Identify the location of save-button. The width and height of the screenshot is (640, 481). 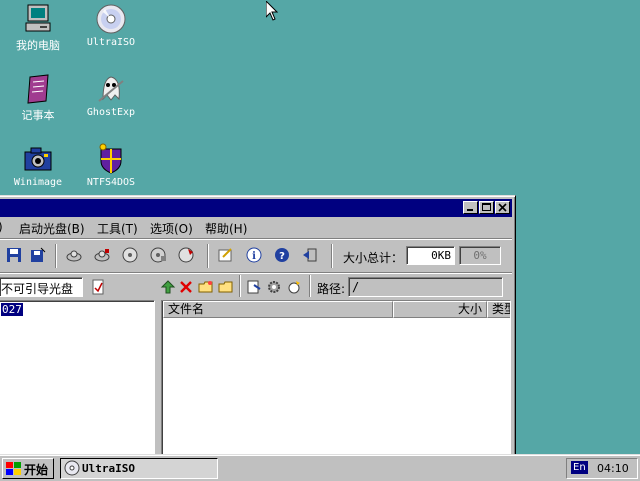
(14, 255).